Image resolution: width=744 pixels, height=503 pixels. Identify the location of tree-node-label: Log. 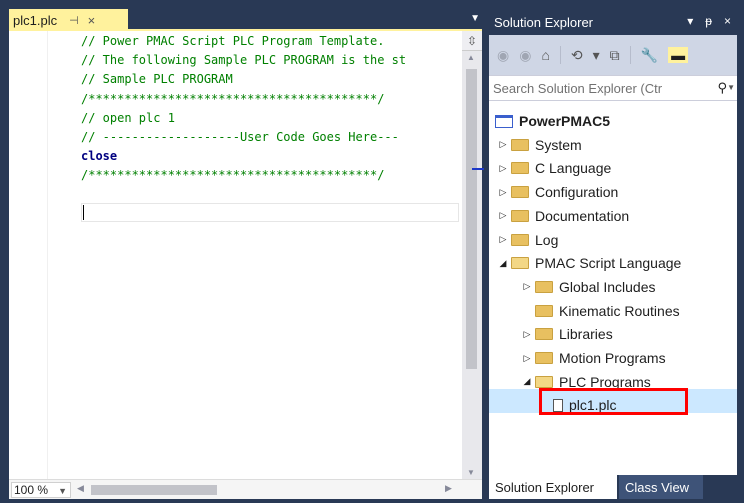
(547, 239).